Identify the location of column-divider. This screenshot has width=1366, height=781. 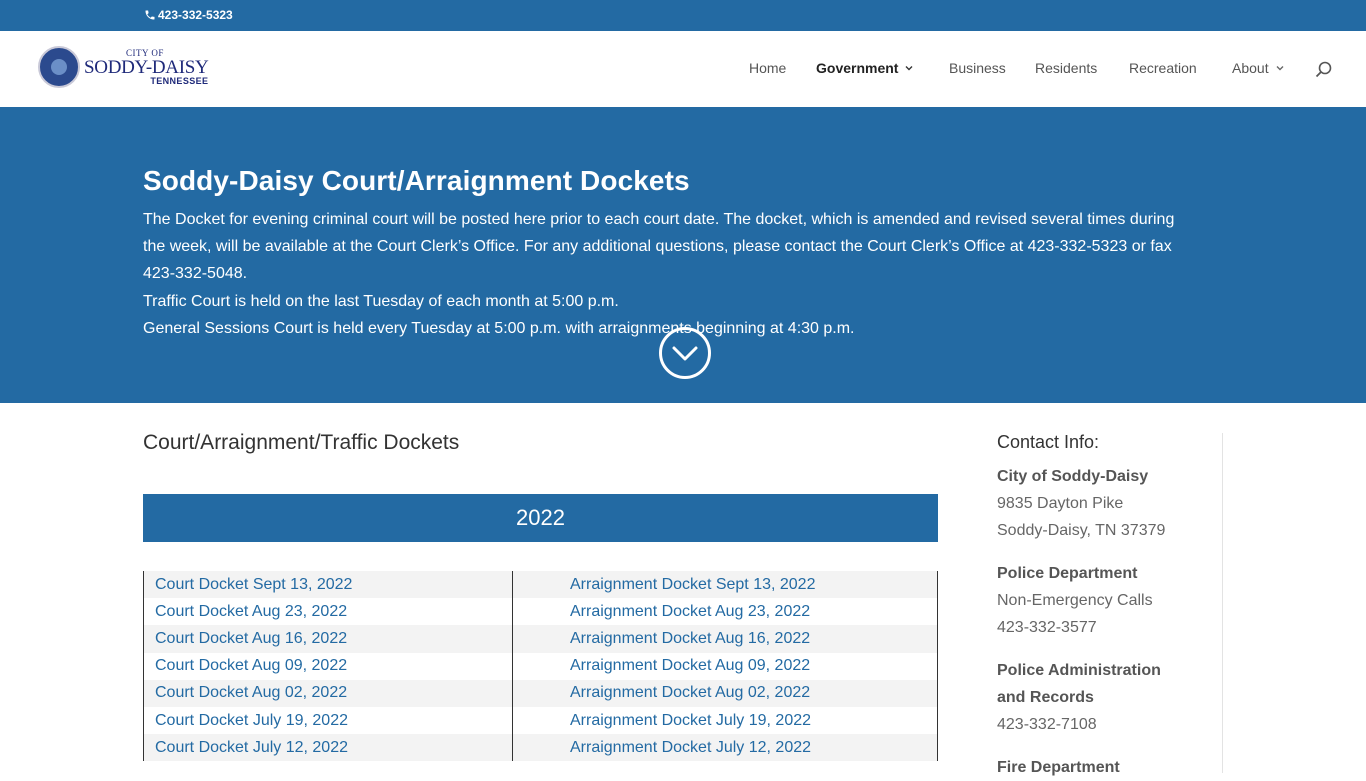
(512, 666).